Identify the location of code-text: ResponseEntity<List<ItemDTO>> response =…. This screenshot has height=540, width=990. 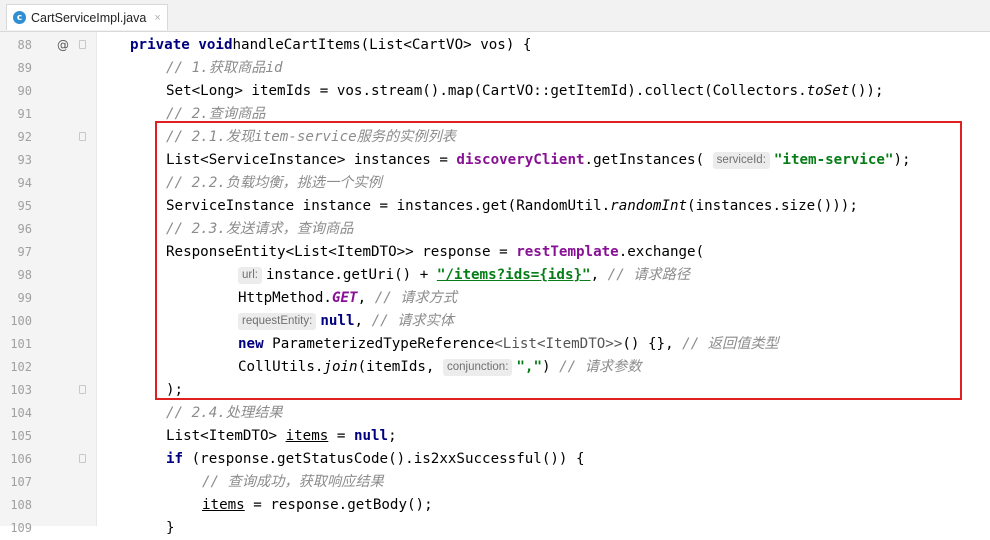
(435, 252).